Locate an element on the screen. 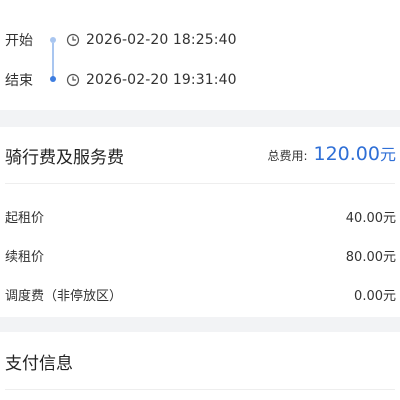 The height and width of the screenshot is (400, 400). trip-end-time: 2026-02-20 19:31:40 is located at coordinates (161, 80).